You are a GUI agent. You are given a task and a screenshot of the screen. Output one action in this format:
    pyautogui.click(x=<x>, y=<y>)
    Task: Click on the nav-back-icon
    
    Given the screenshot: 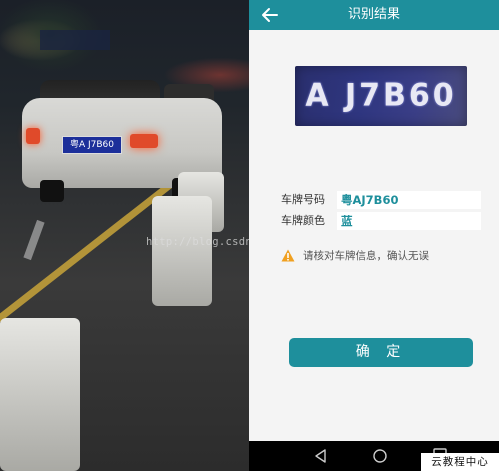 What is the action you would take?
    pyautogui.click(x=321, y=456)
    